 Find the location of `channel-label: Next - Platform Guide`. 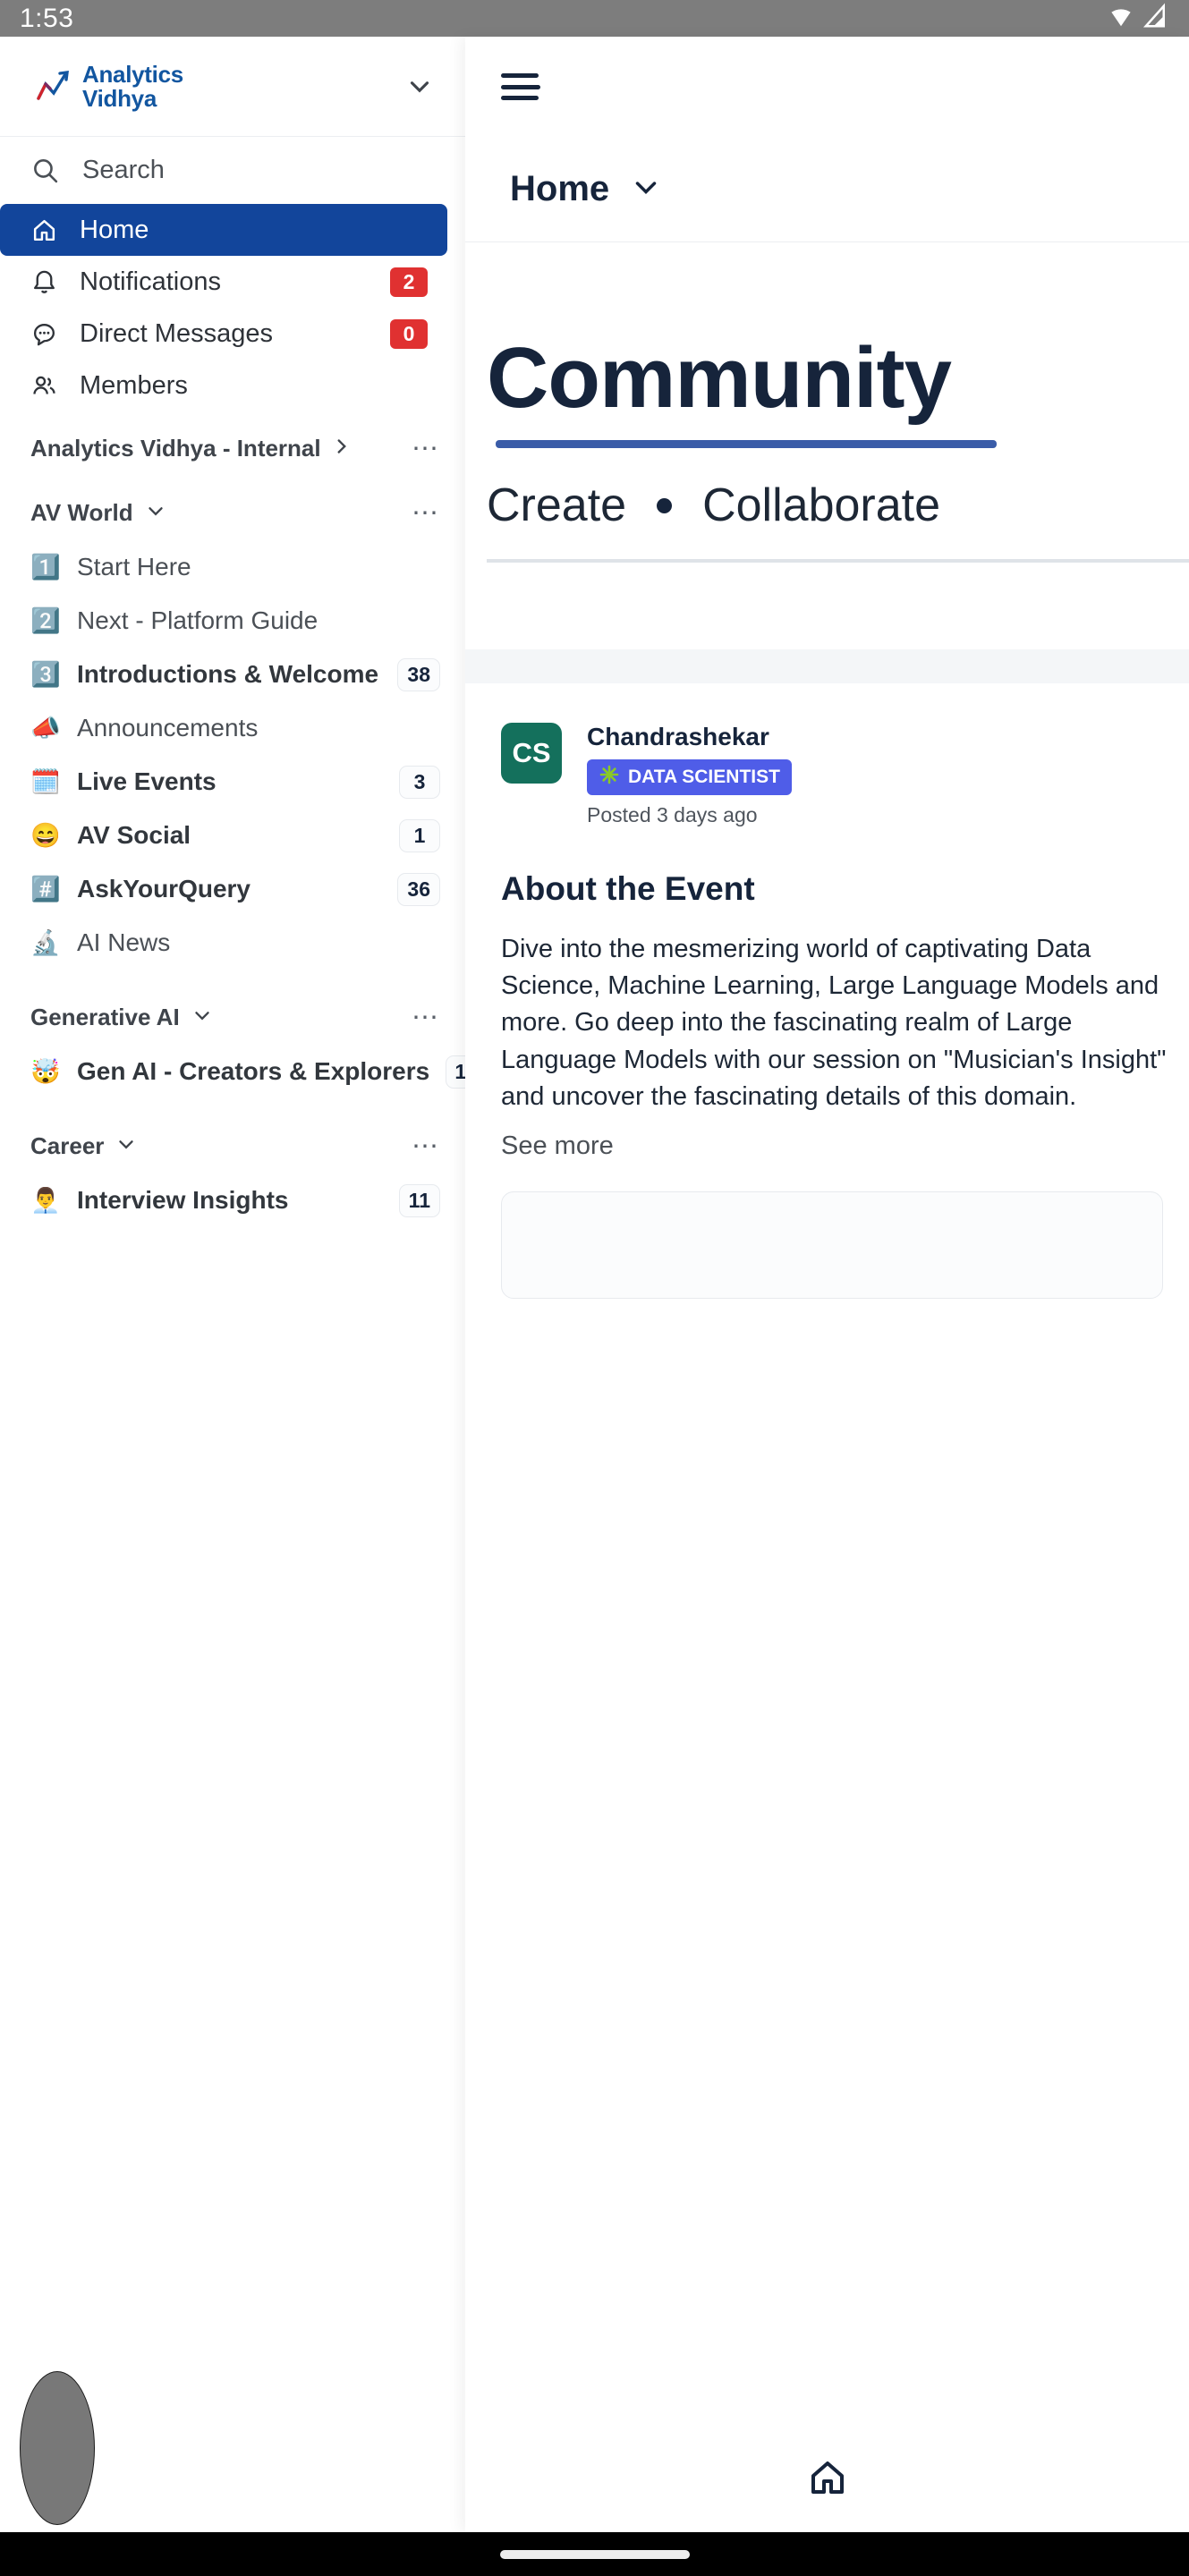

channel-label: Next - Platform Guide is located at coordinates (197, 620).